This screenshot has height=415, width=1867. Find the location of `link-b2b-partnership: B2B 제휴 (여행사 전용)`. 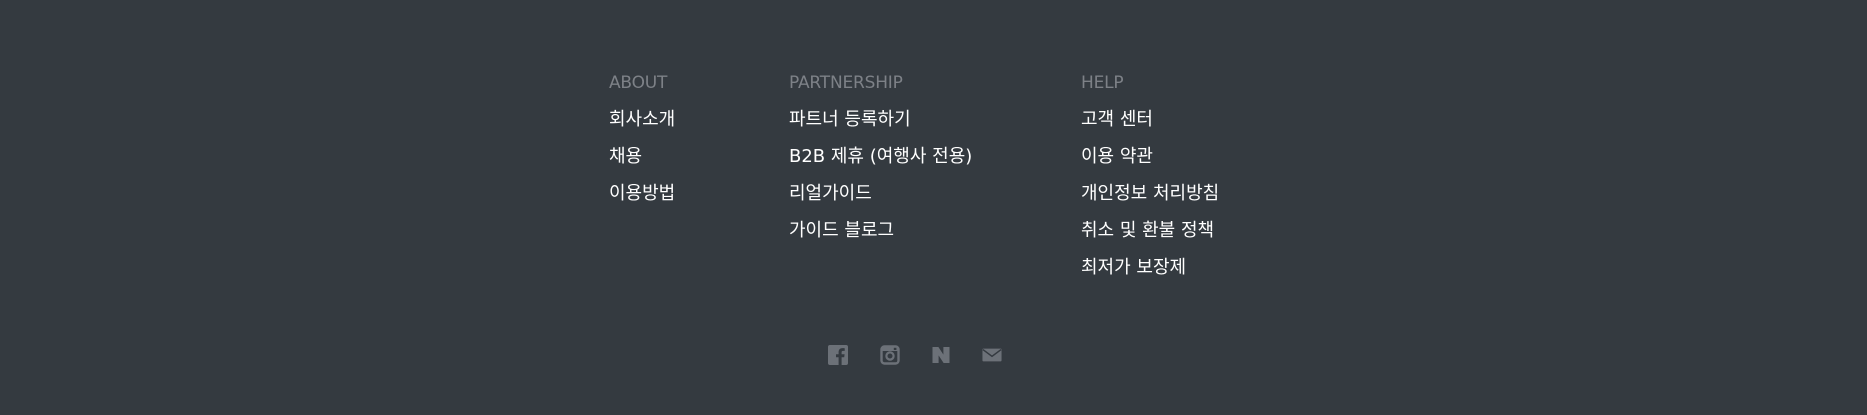

link-b2b-partnership: B2B 제휴 (여행사 전용) is located at coordinates (880, 156).